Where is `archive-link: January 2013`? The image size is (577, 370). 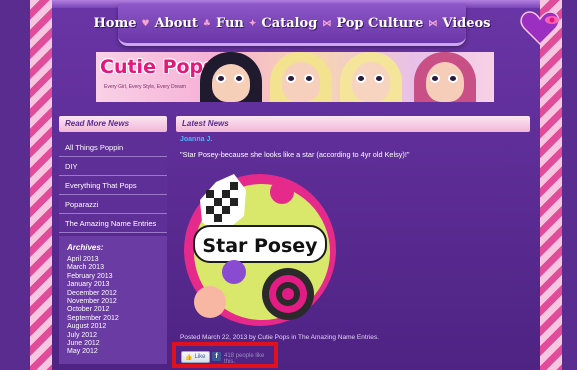
archive-link: January 2013 is located at coordinates (93, 285).